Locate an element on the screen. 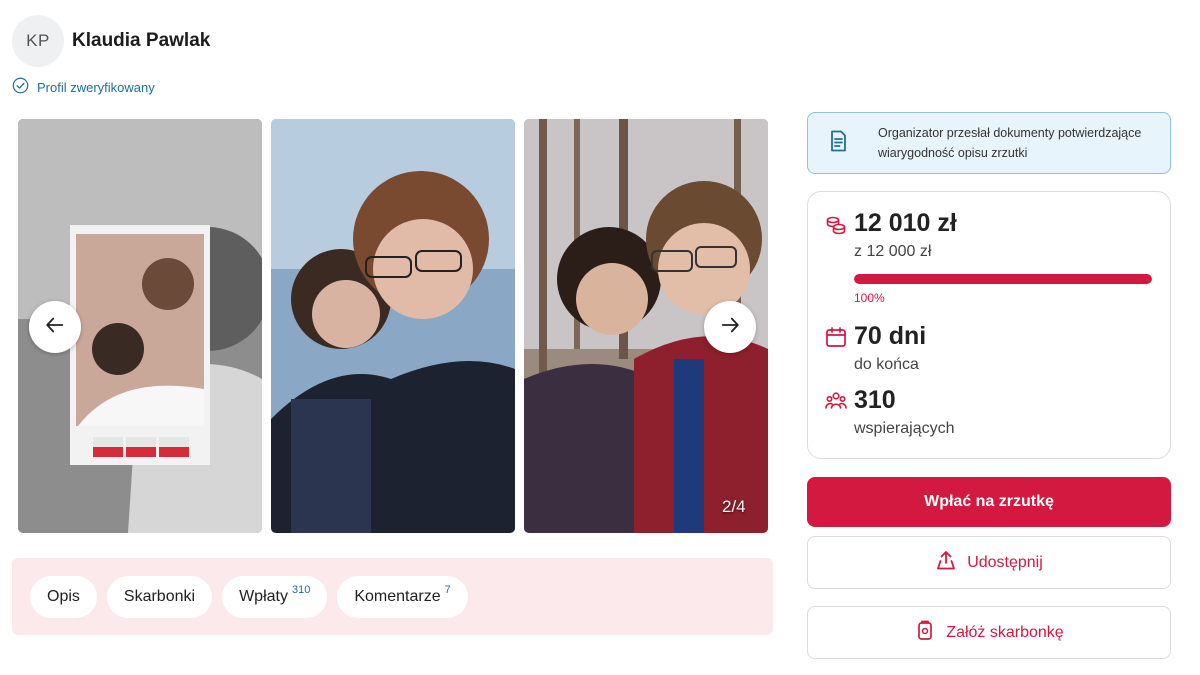 Image resolution: width=1200 pixels, height=675 pixels. tab-label: Skarbonki is located at coordinates (159, 596).